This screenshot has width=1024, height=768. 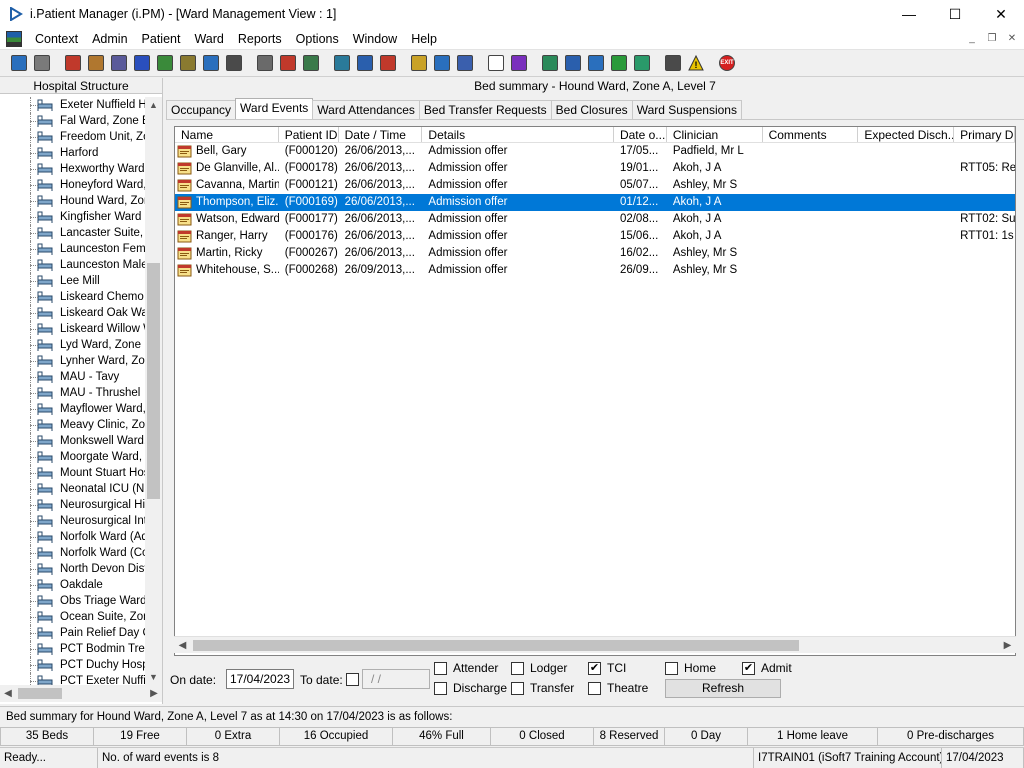 I want to click on admit-checkbox: ✔ Admit, so click(x=767, y=668).